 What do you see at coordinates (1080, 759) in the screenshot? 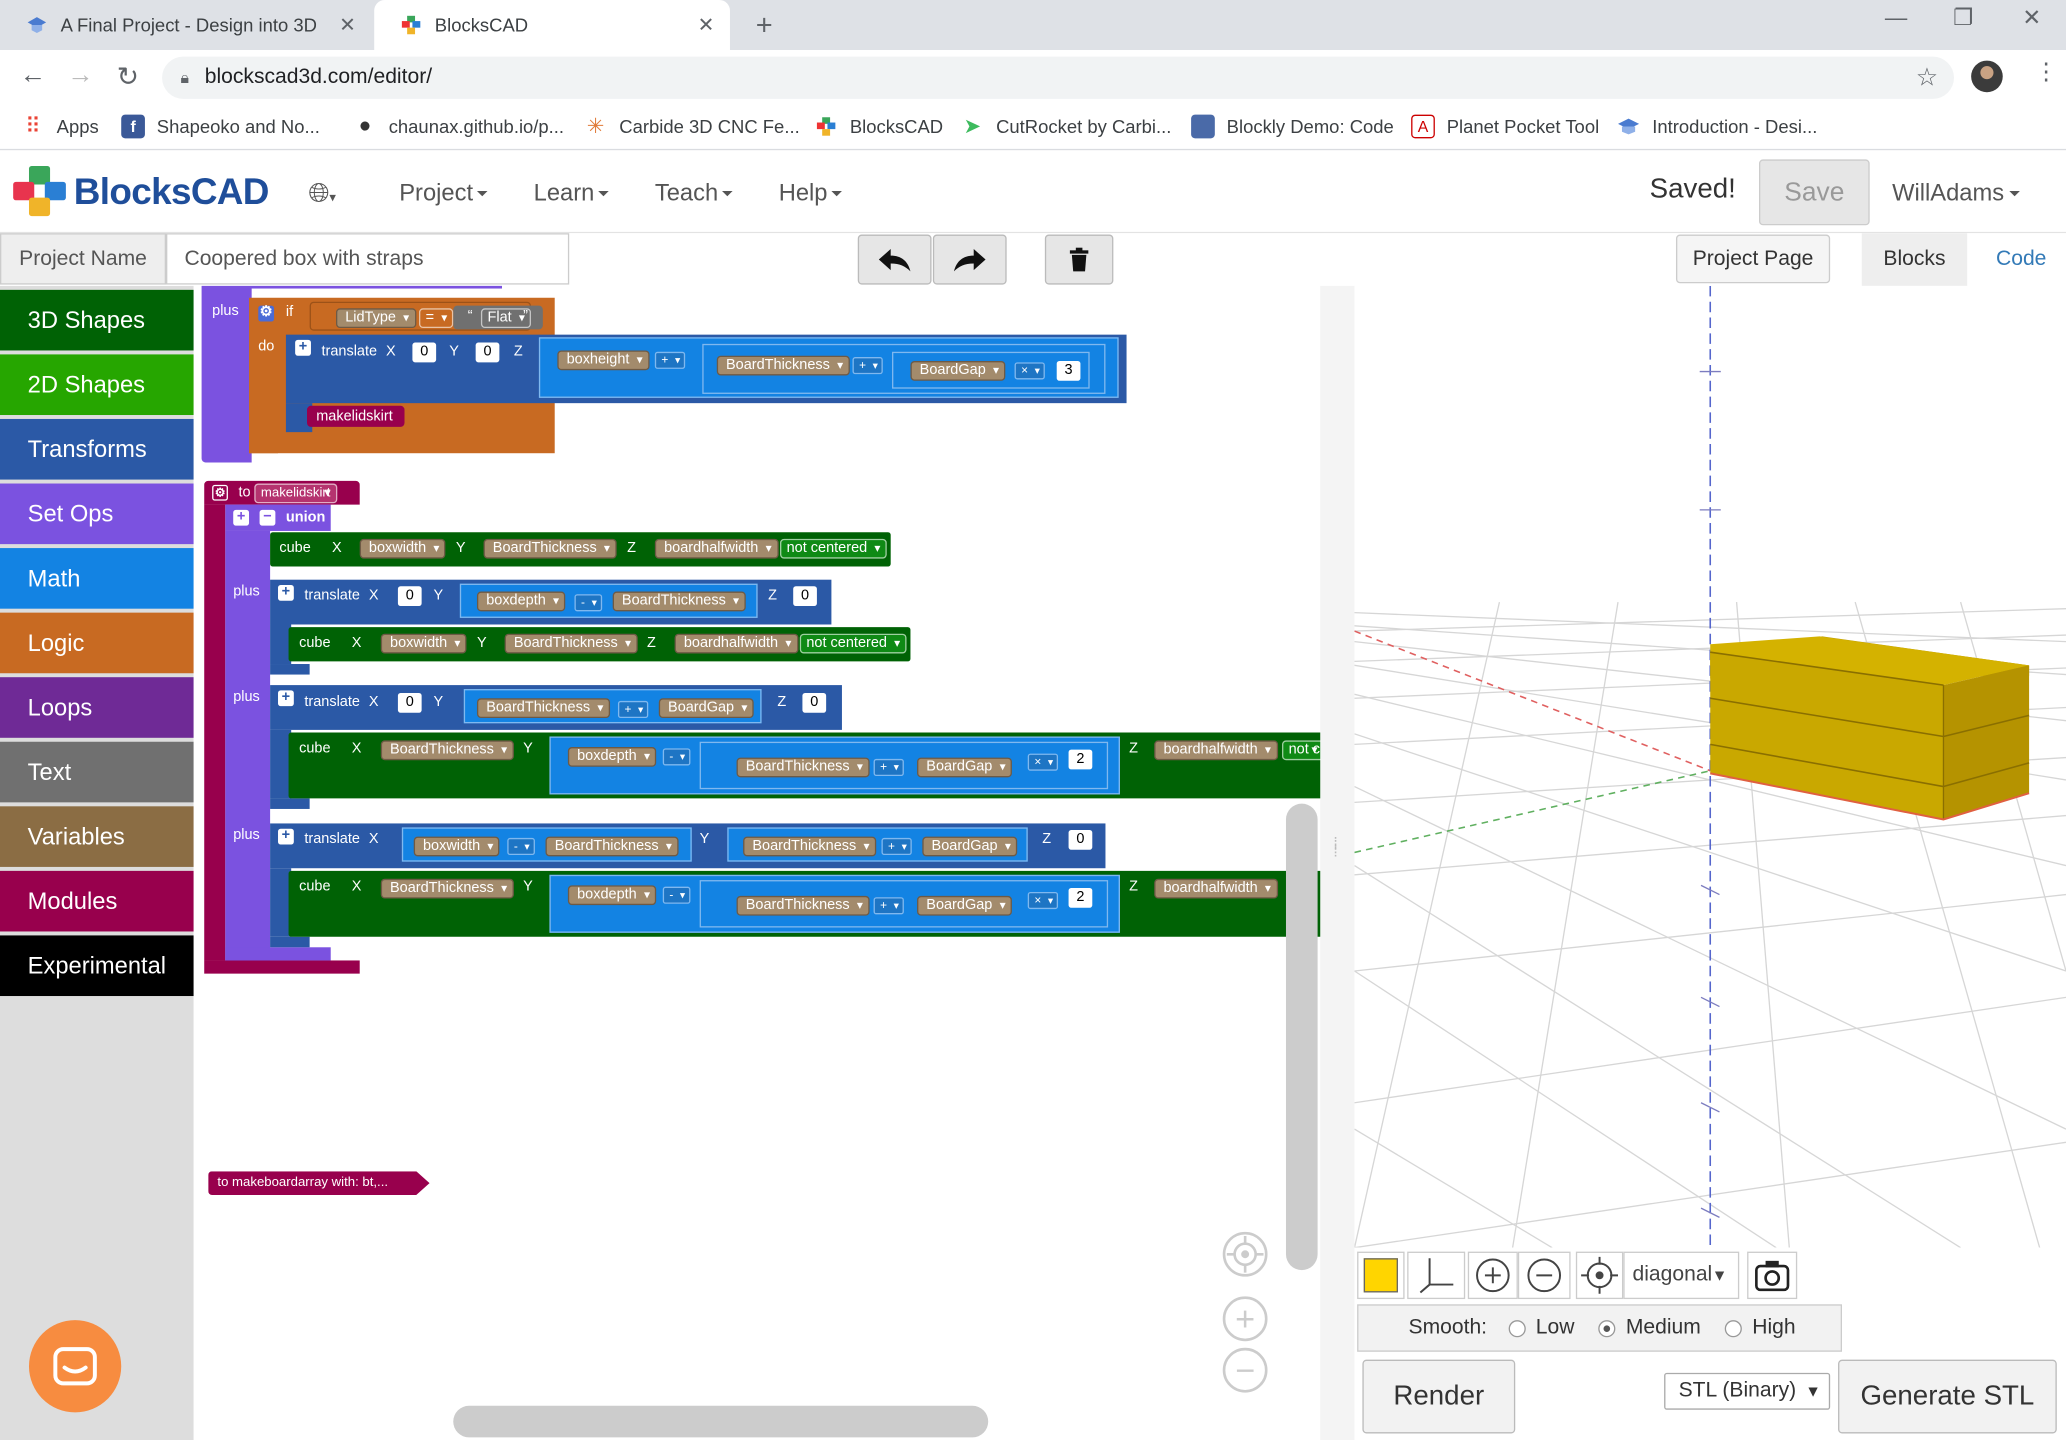
I see `number-input: 2` at bounding box center [1080, 759].